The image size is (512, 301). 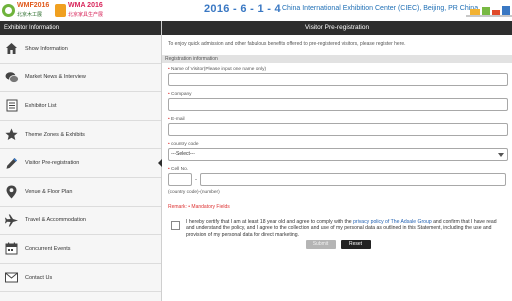 What do you see at coordinates (55, 134) in the screenshot?
I see `sidebar-item-label: Theme Zones & Exhibits` at bounding box center [55, 134].